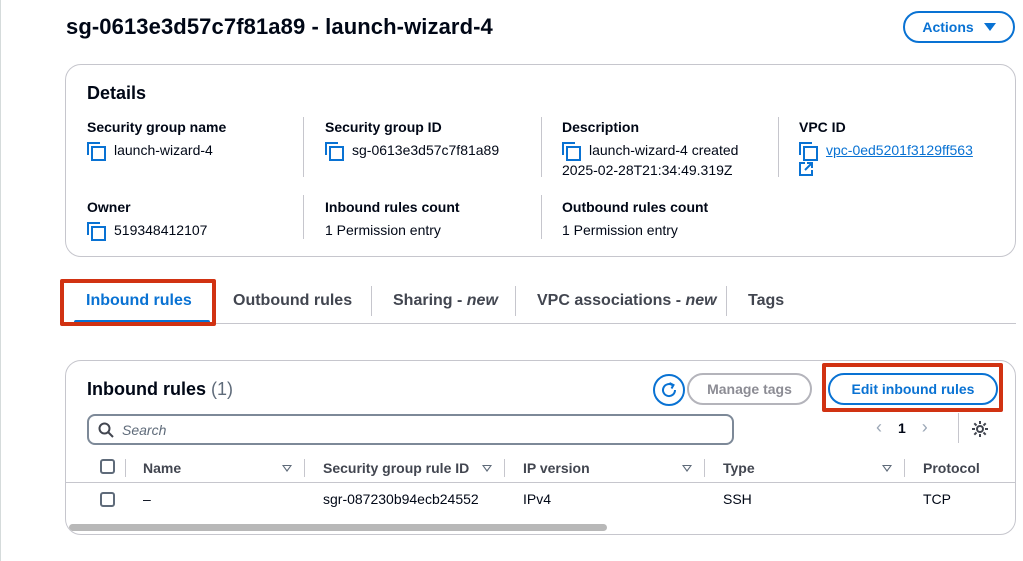 This screenshot has width=1023, height=561. Describe the element at coordinates (958, 428) in the screenshot. I see `pagination-separator` at that location.